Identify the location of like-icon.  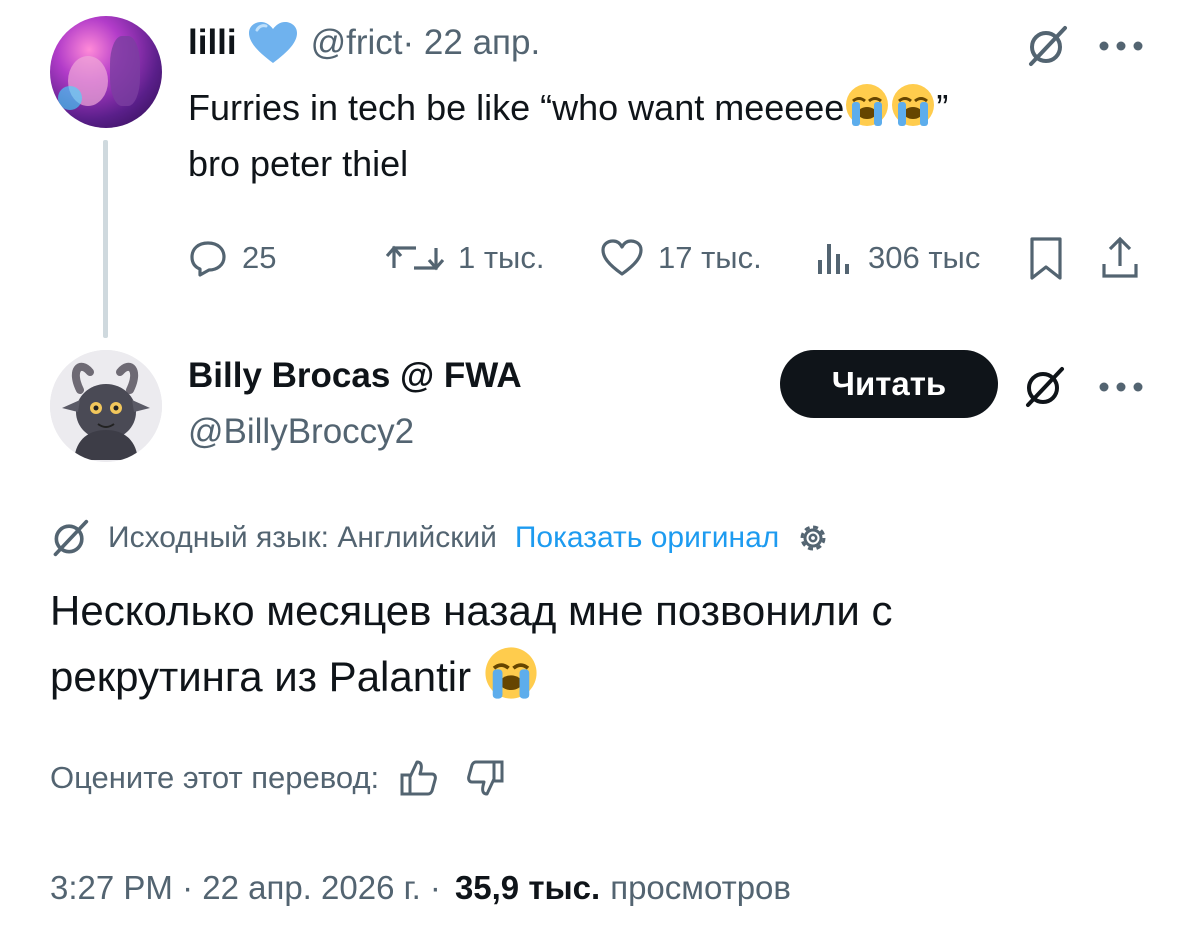
(622, 257).